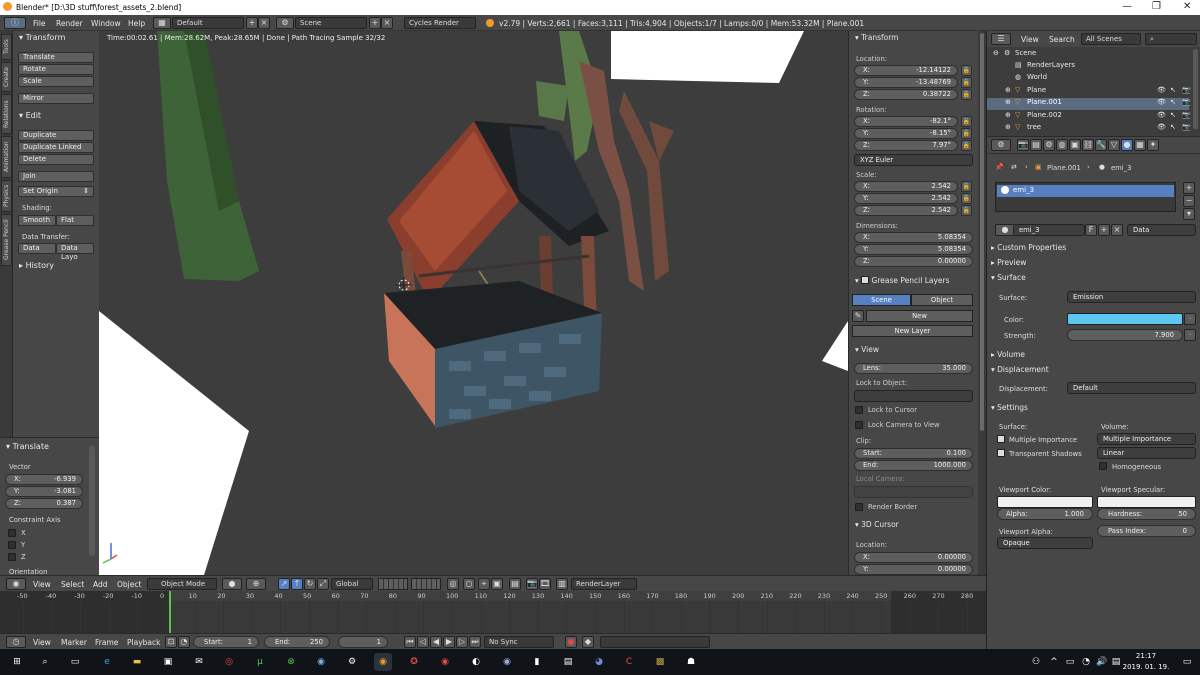 Image resolution: width=1200 pixels, height=675 pixels. What do you see at coordinates (655, 642) in the screenshot?
I see `keying-set-field` at bounding box center [655, 642].